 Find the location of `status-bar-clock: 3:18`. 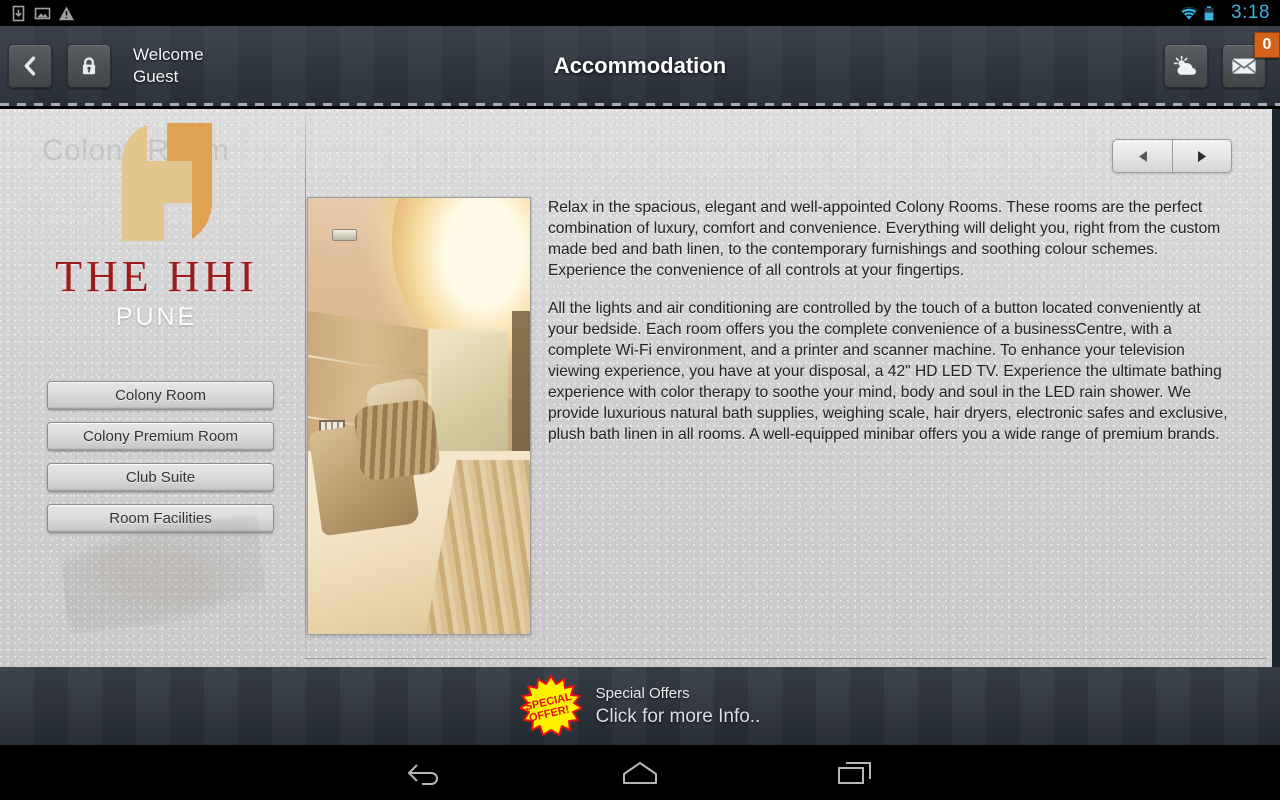

status-bar-clock: 3:18 is located at coordinates (1250, 12).